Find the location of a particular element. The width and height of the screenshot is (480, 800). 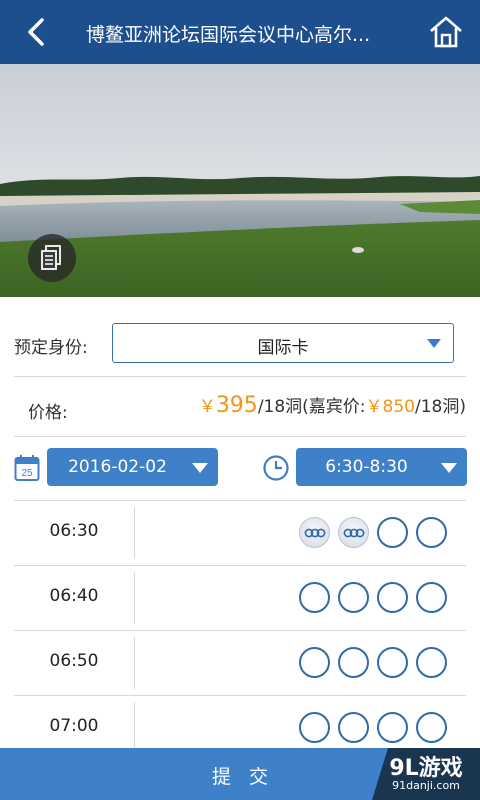

time-slot-row: 06:30 is located at coordinates (240, 532).